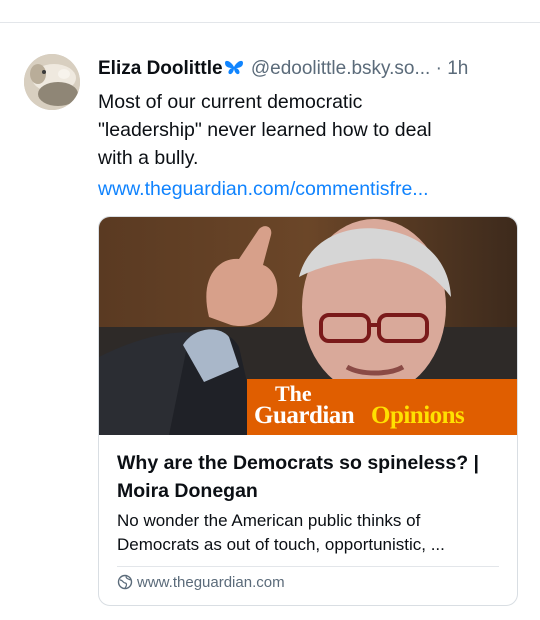 The height and width of the screenshot is (620, 540). What do you see at coordinates (230, 102) in the screenshot?
I see `post-text-line: Most of our current democratic` at bounding box center [230, 102].